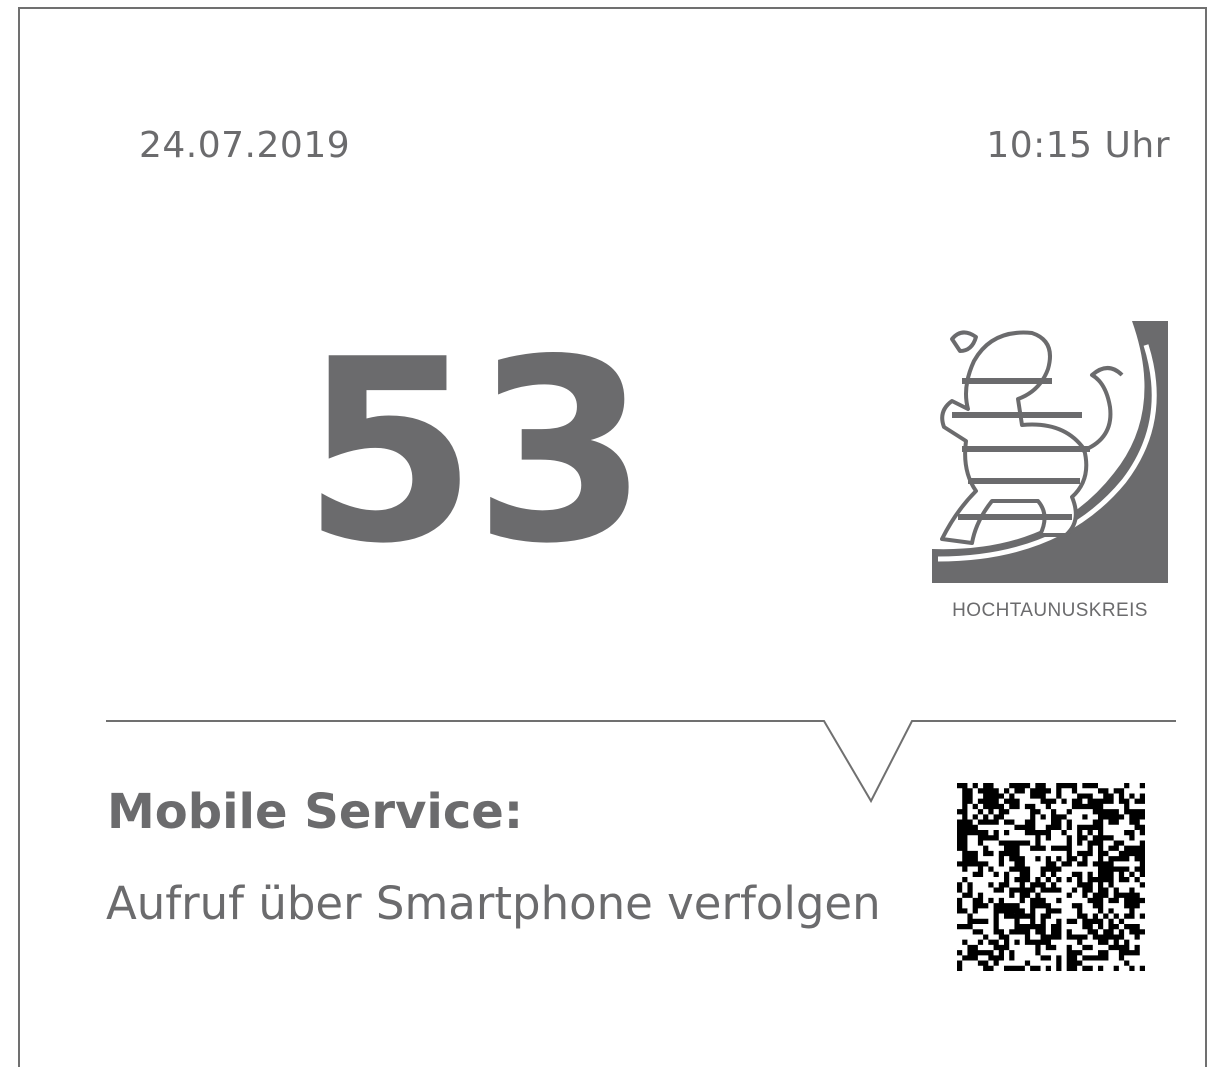  What do you see at coordinates (493, 903) in the screenshot?
I see `mobile-service-description: Aufruf über Smartphone verfolgen` at bounding box center [493, 903].